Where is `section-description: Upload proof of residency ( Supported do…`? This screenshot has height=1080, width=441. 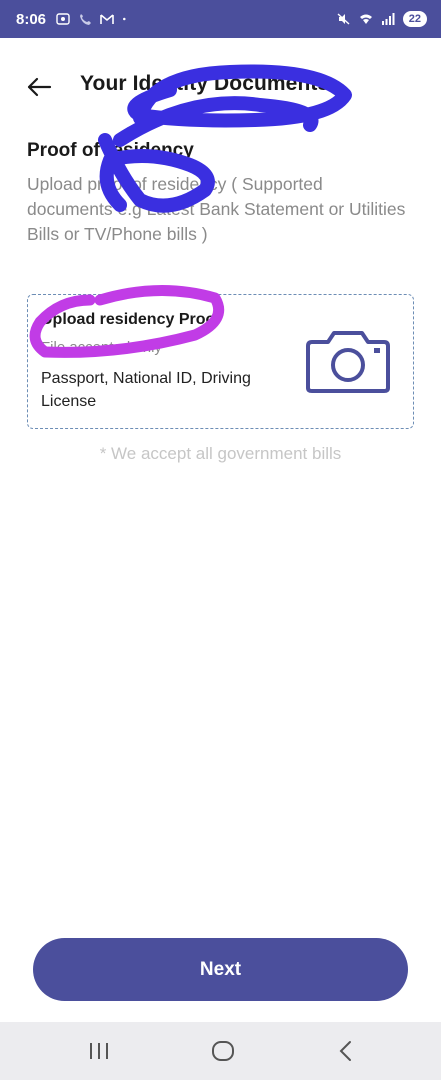
section-description: Upload proof of residency ( Supported do… is located at coordinates (216, 209).